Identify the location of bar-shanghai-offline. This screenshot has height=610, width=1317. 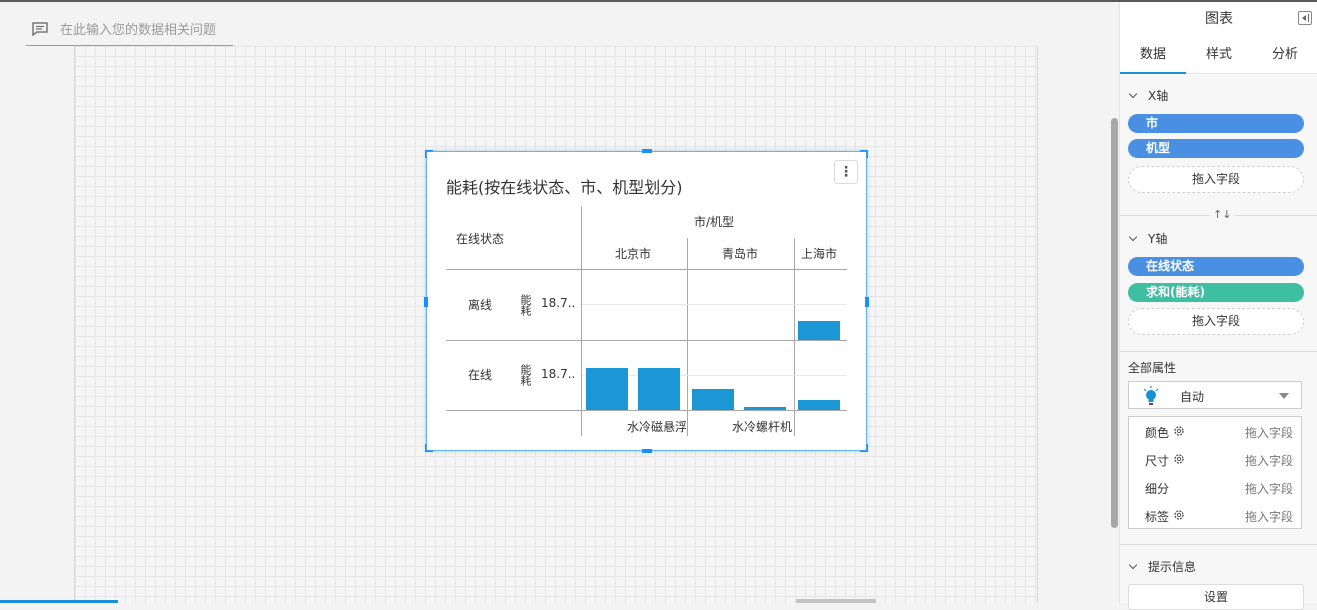
(819, 330).